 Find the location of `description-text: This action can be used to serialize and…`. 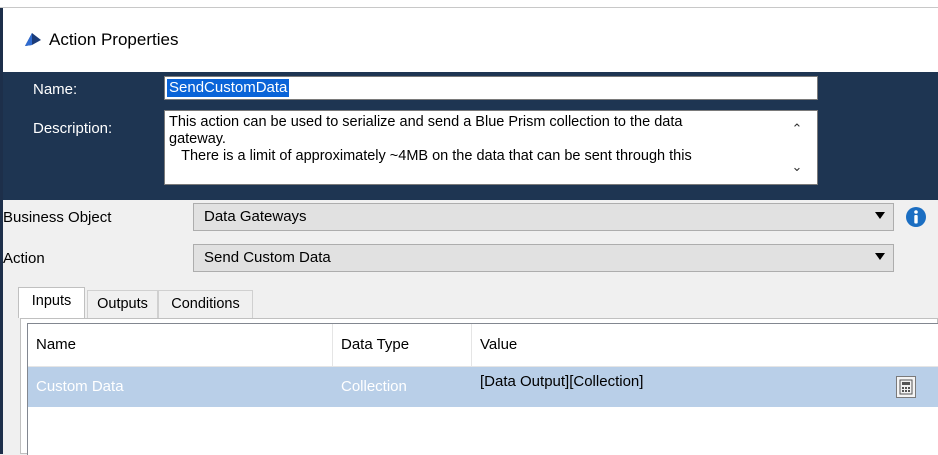

description-text: This action can be used to serialize and… is located at coordinates (430, 139).